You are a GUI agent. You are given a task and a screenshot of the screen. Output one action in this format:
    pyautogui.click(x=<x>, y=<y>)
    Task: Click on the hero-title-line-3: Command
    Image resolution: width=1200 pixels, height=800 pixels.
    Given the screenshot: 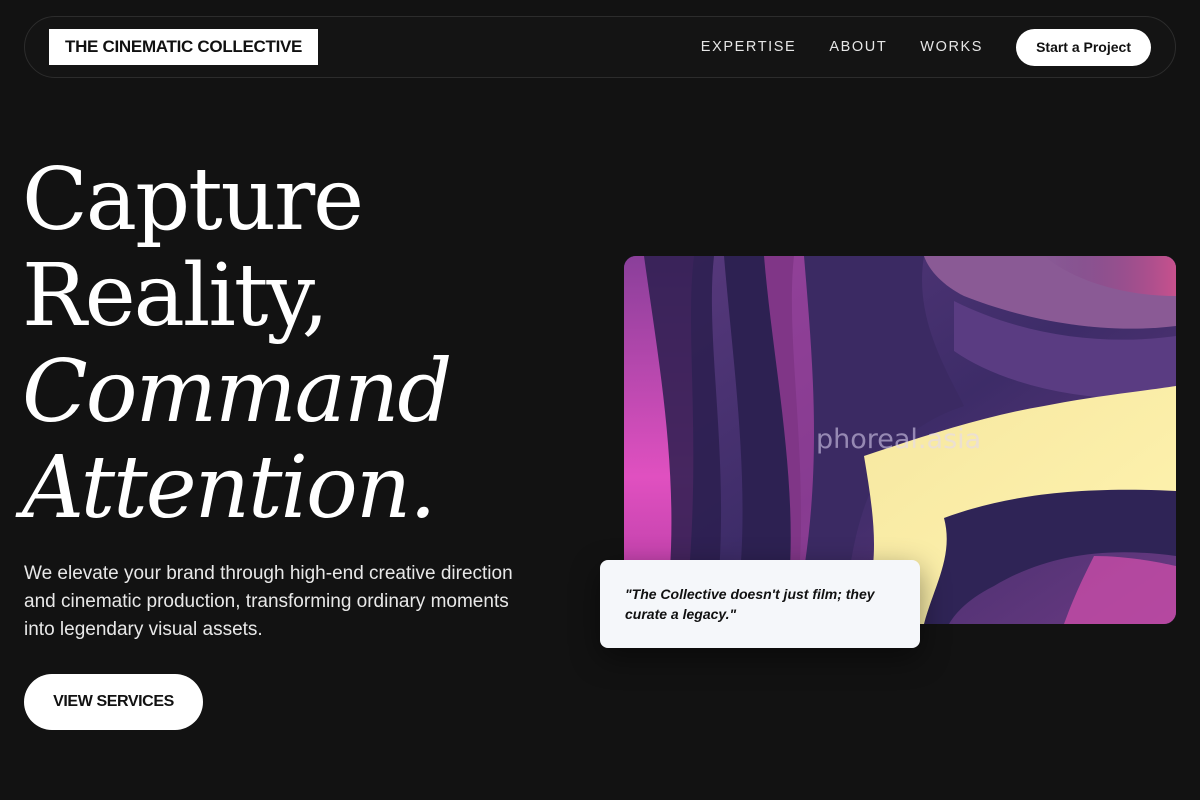 What is the action you would take?
    pyautogui.click(x=237, y=392)
    